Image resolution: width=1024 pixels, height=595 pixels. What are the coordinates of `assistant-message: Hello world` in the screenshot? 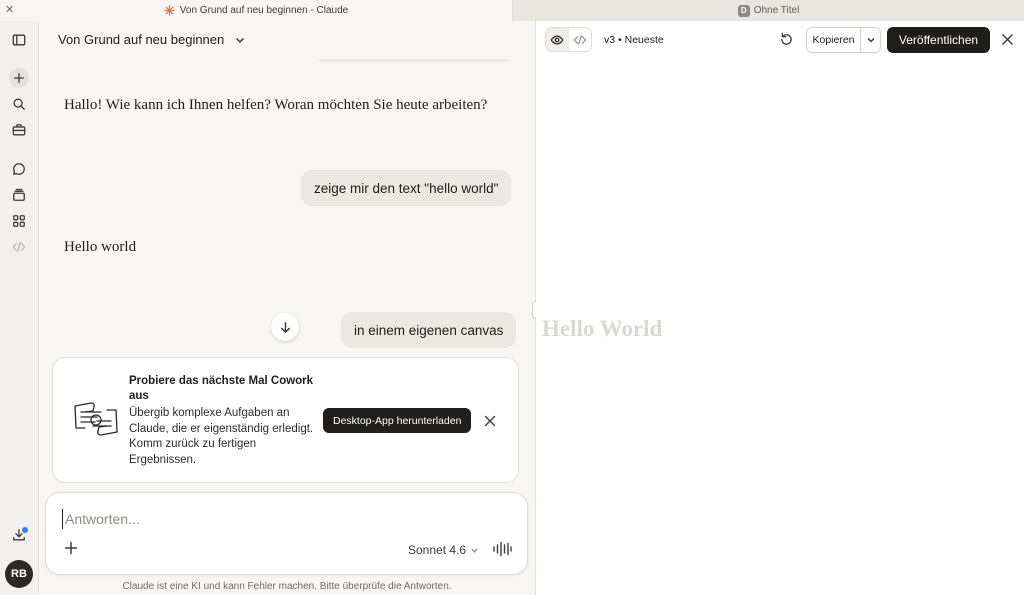 It's located at (100, 247).